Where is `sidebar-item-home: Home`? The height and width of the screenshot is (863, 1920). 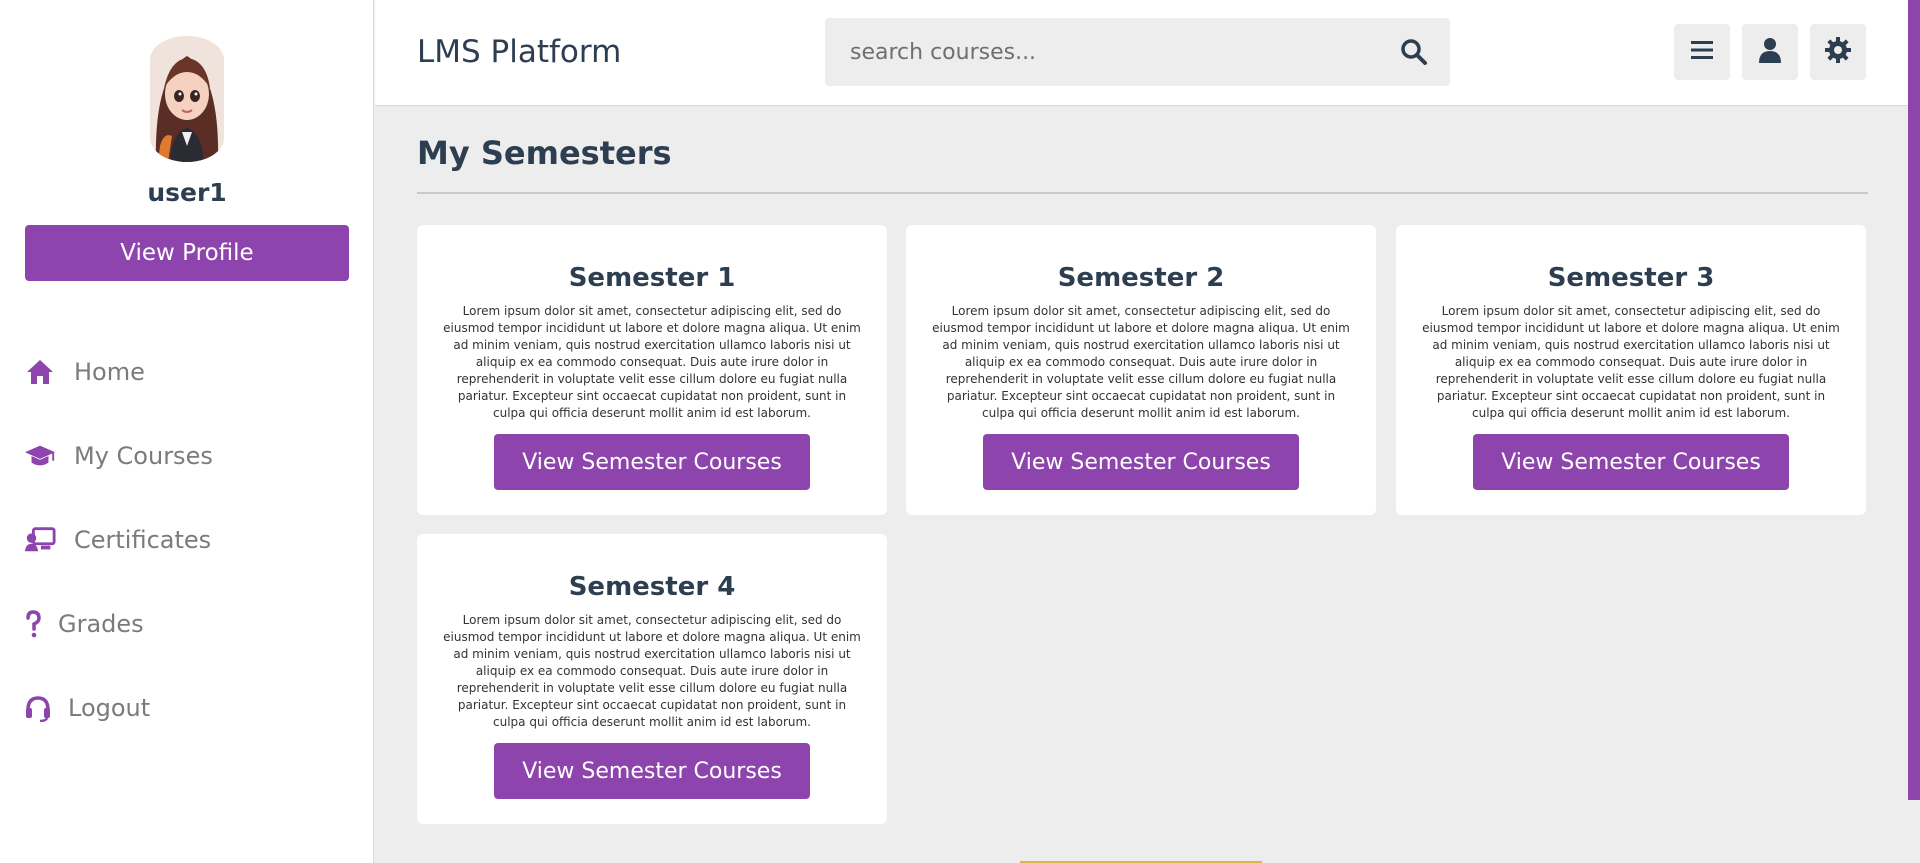
sidebar-item-home: Home is located at coordinates (187, 372).